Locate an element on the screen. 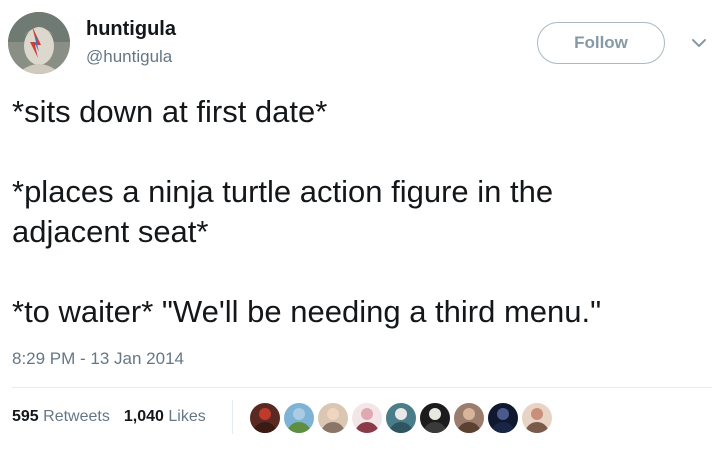  tweet-stats: 595 Retweets 1,040 Likes is located at coordinates (109, 417).